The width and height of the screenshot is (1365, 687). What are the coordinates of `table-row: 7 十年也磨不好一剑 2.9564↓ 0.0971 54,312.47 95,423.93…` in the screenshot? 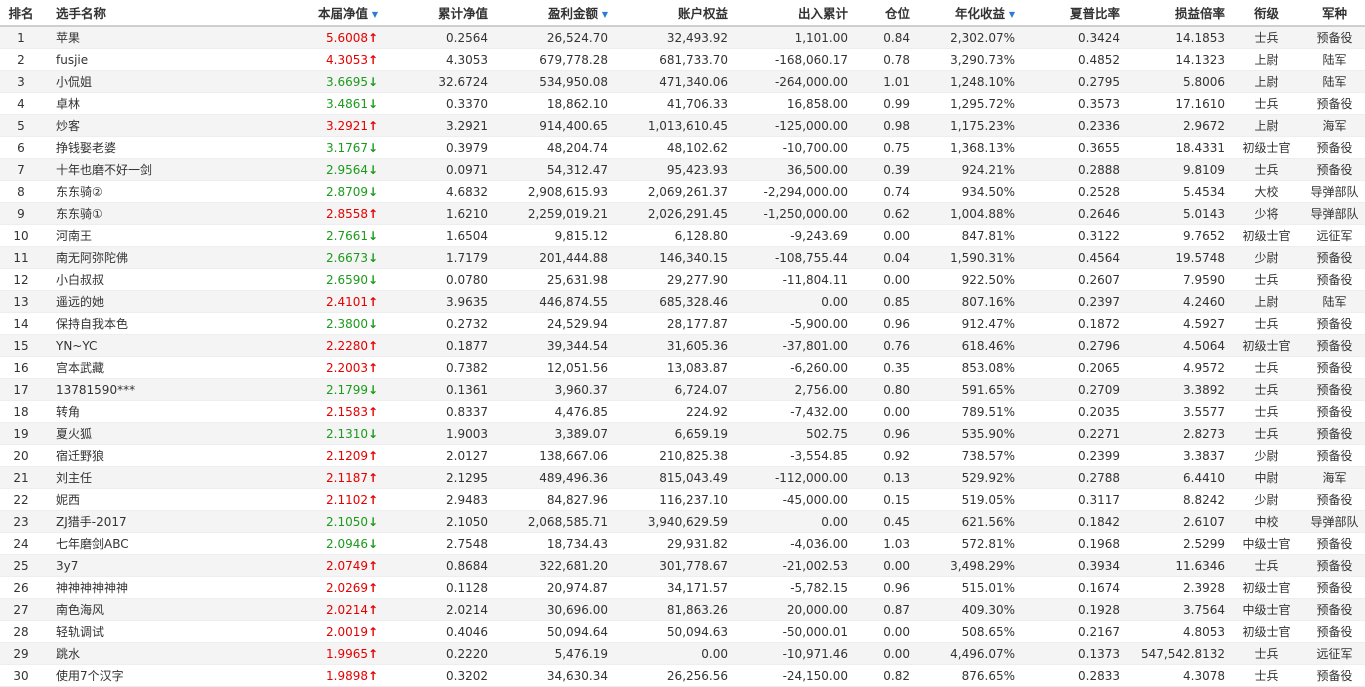 It's located at (682, 169).